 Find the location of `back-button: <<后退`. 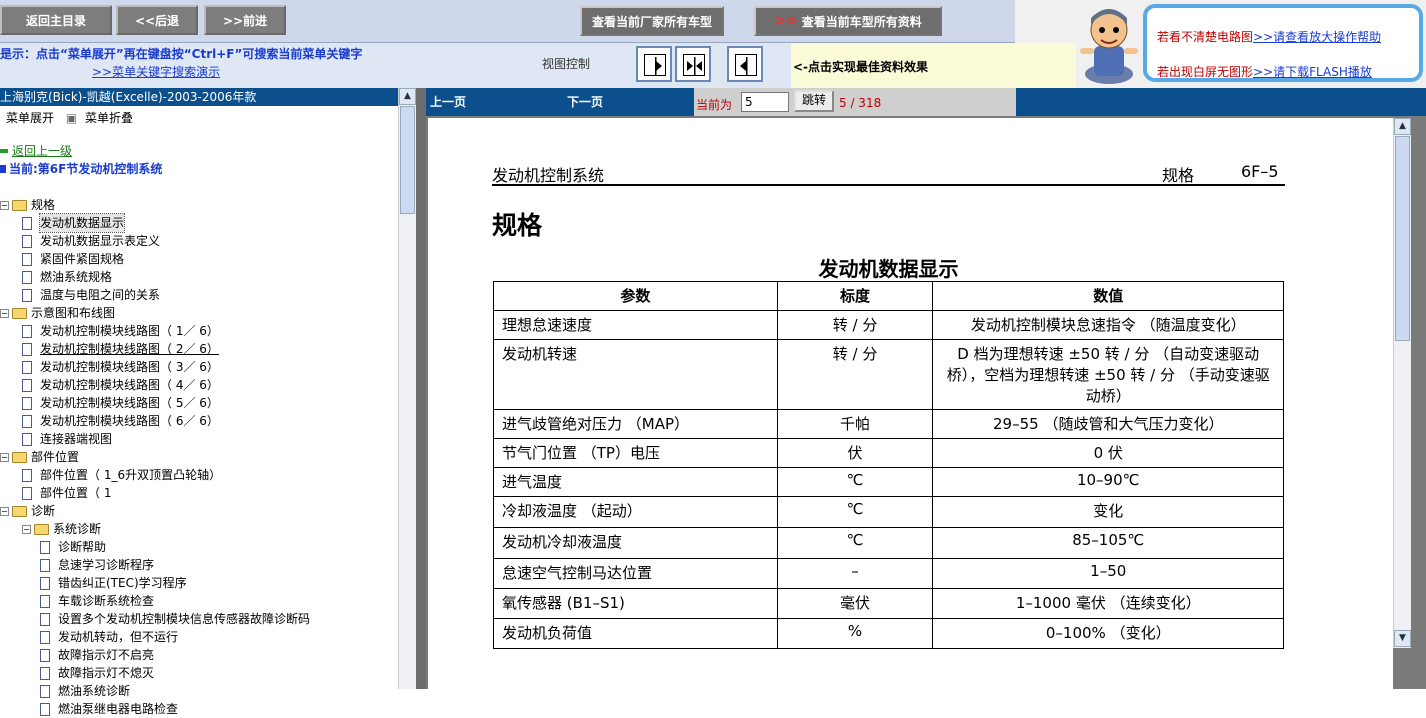

back-button: <<后退 is located at coordinates (157, 20).